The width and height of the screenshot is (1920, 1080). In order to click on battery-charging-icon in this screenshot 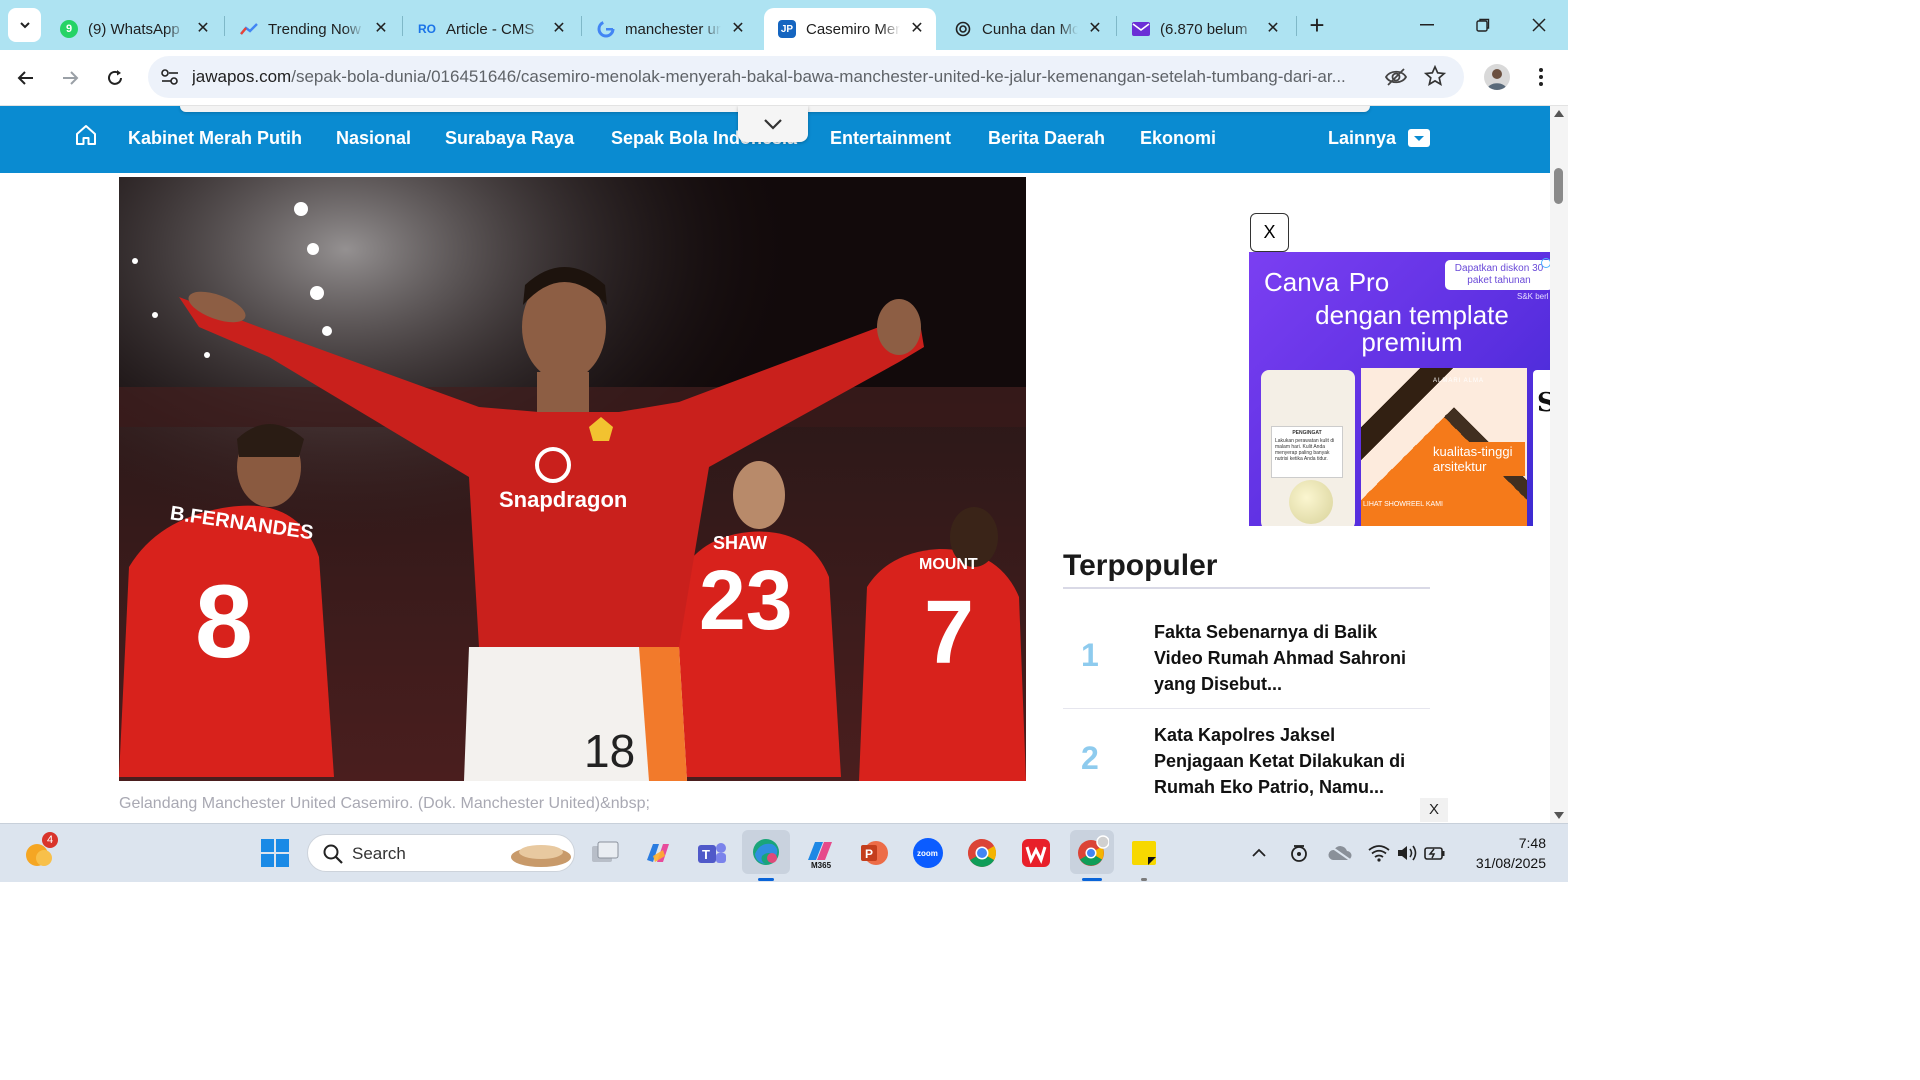, I will do `click(1434, 853)`.